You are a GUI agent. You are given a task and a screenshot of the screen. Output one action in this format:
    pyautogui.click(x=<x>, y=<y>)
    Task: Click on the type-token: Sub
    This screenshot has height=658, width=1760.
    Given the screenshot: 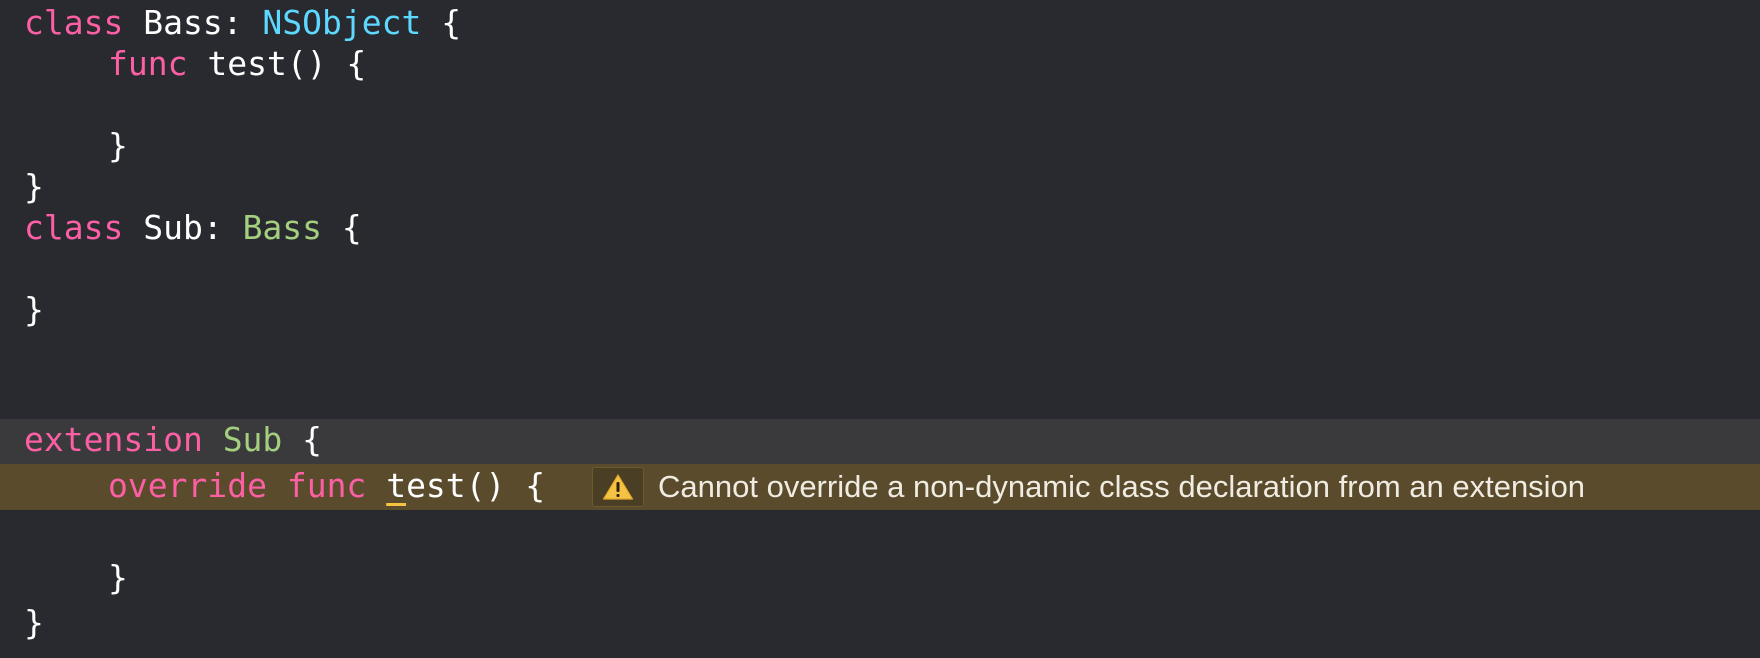 What is the action you would take?
    pyautogui.click(x=252, y=439)
    